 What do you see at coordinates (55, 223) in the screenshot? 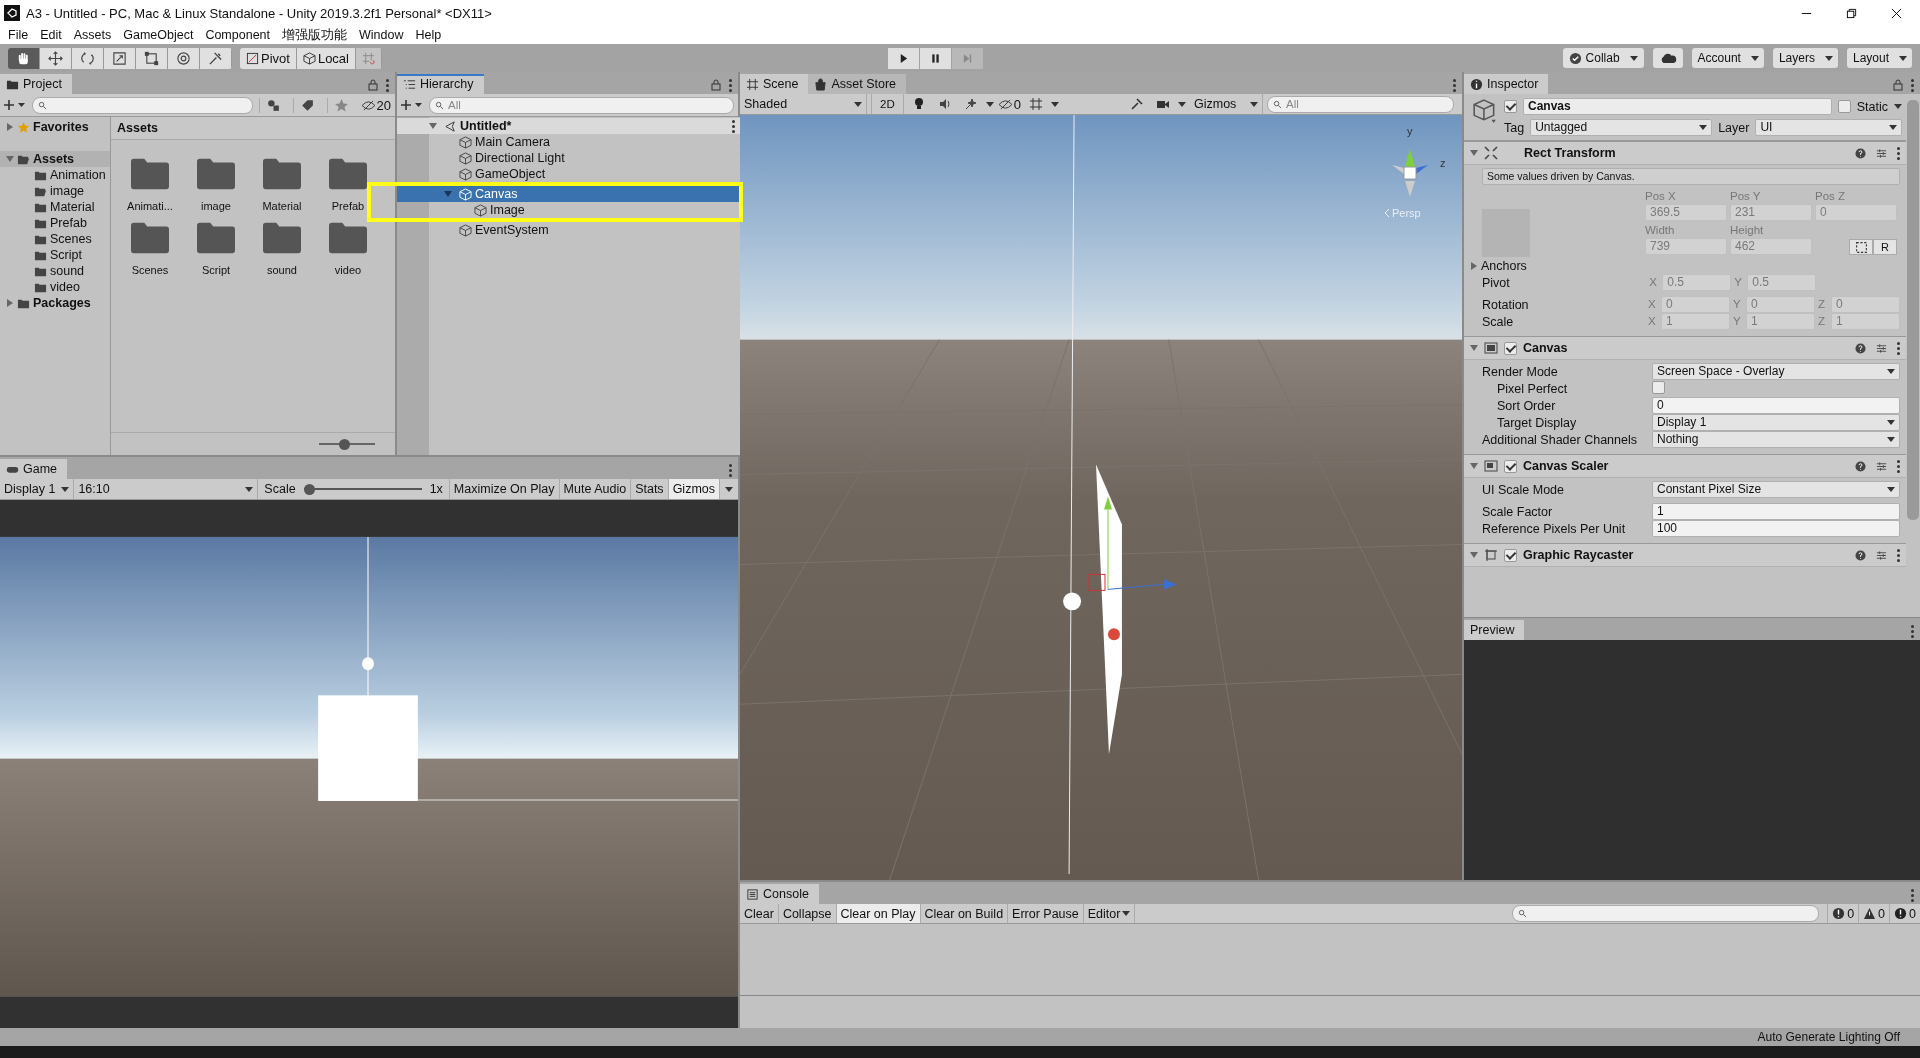
I see `folder-tree-item: Prefab` at bounding box center [55, 223].